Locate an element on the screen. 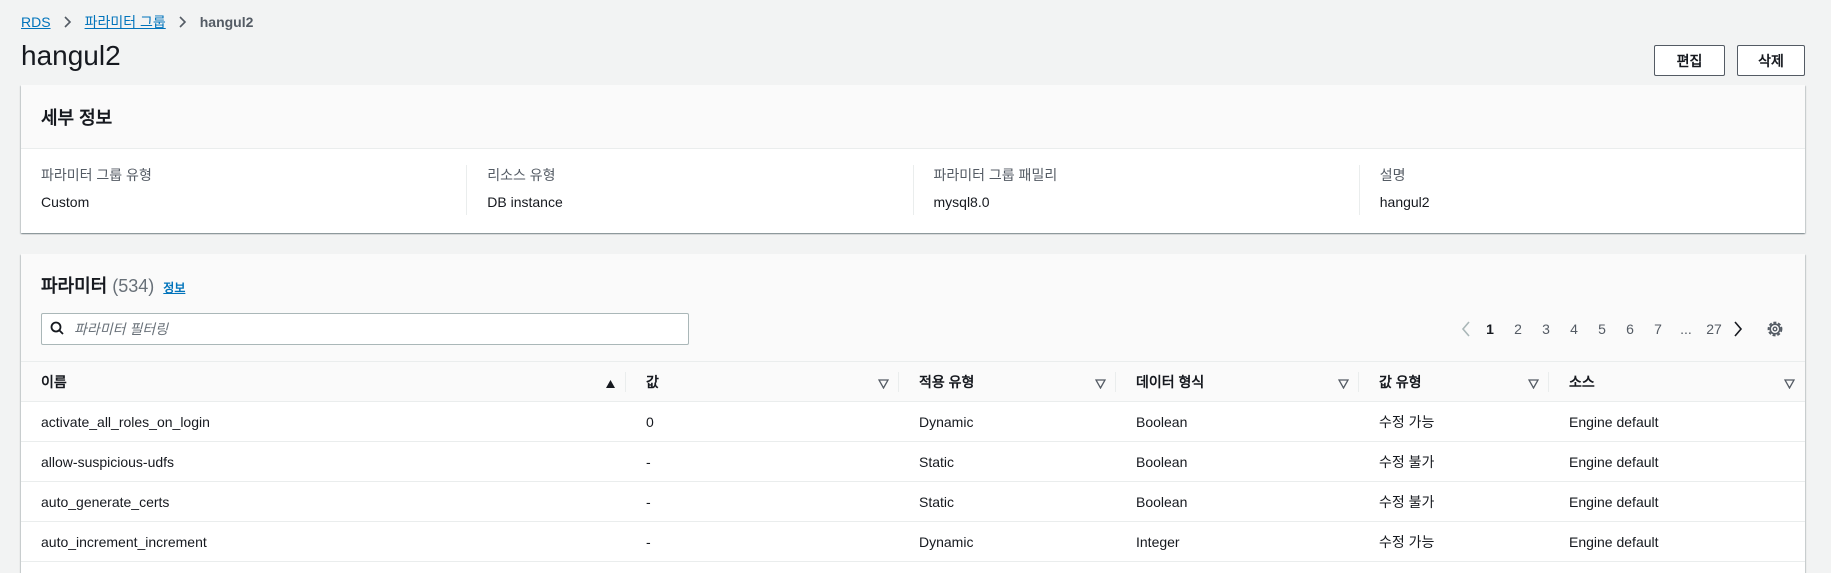  detail-value: mysql8.0 is located at coordinates (961, 202).